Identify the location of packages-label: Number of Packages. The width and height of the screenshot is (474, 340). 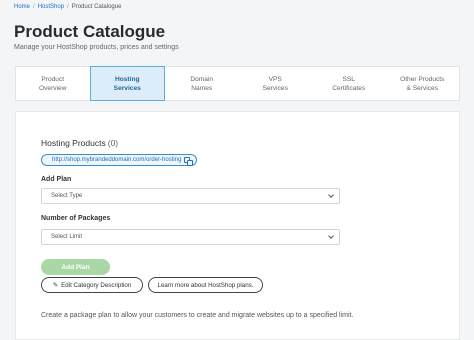
(76, 218).